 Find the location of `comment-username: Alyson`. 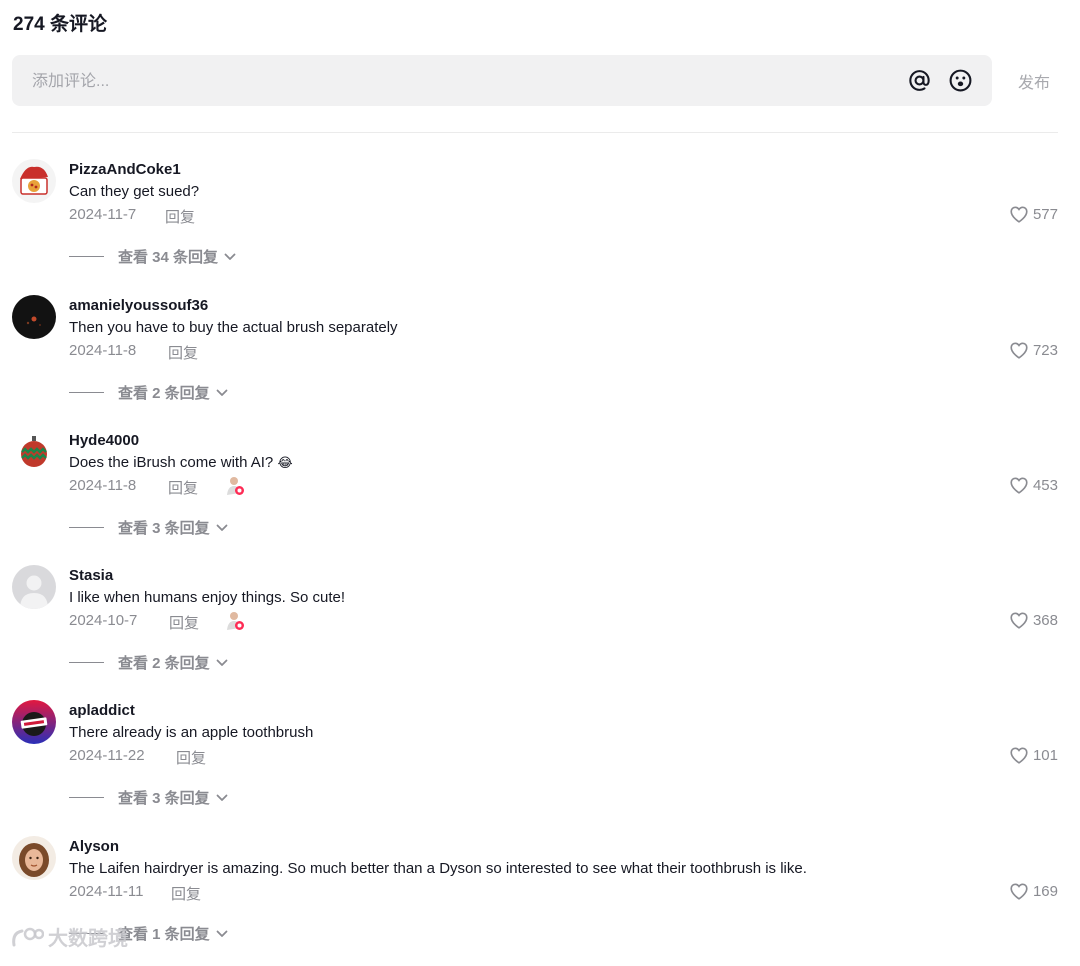

comment-username: Alyson is located at coordinates (94, 846).